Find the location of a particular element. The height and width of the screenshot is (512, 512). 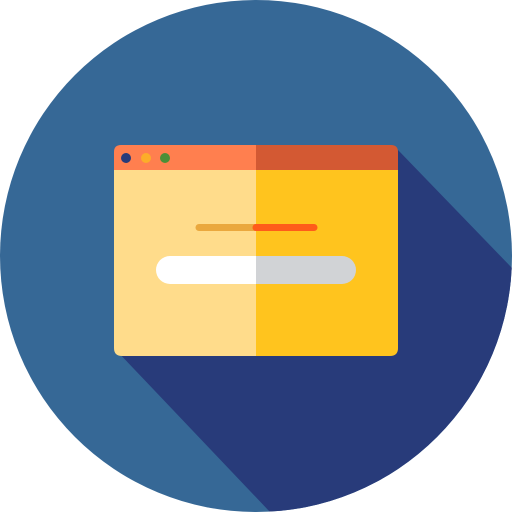

input-field-left is located at coordinates (206, 270).